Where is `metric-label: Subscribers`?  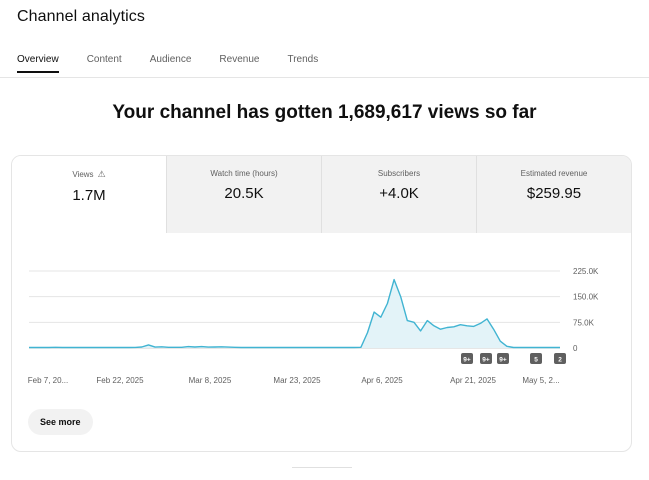 metric-label: Subscribers is located at coordinates (399, 173).